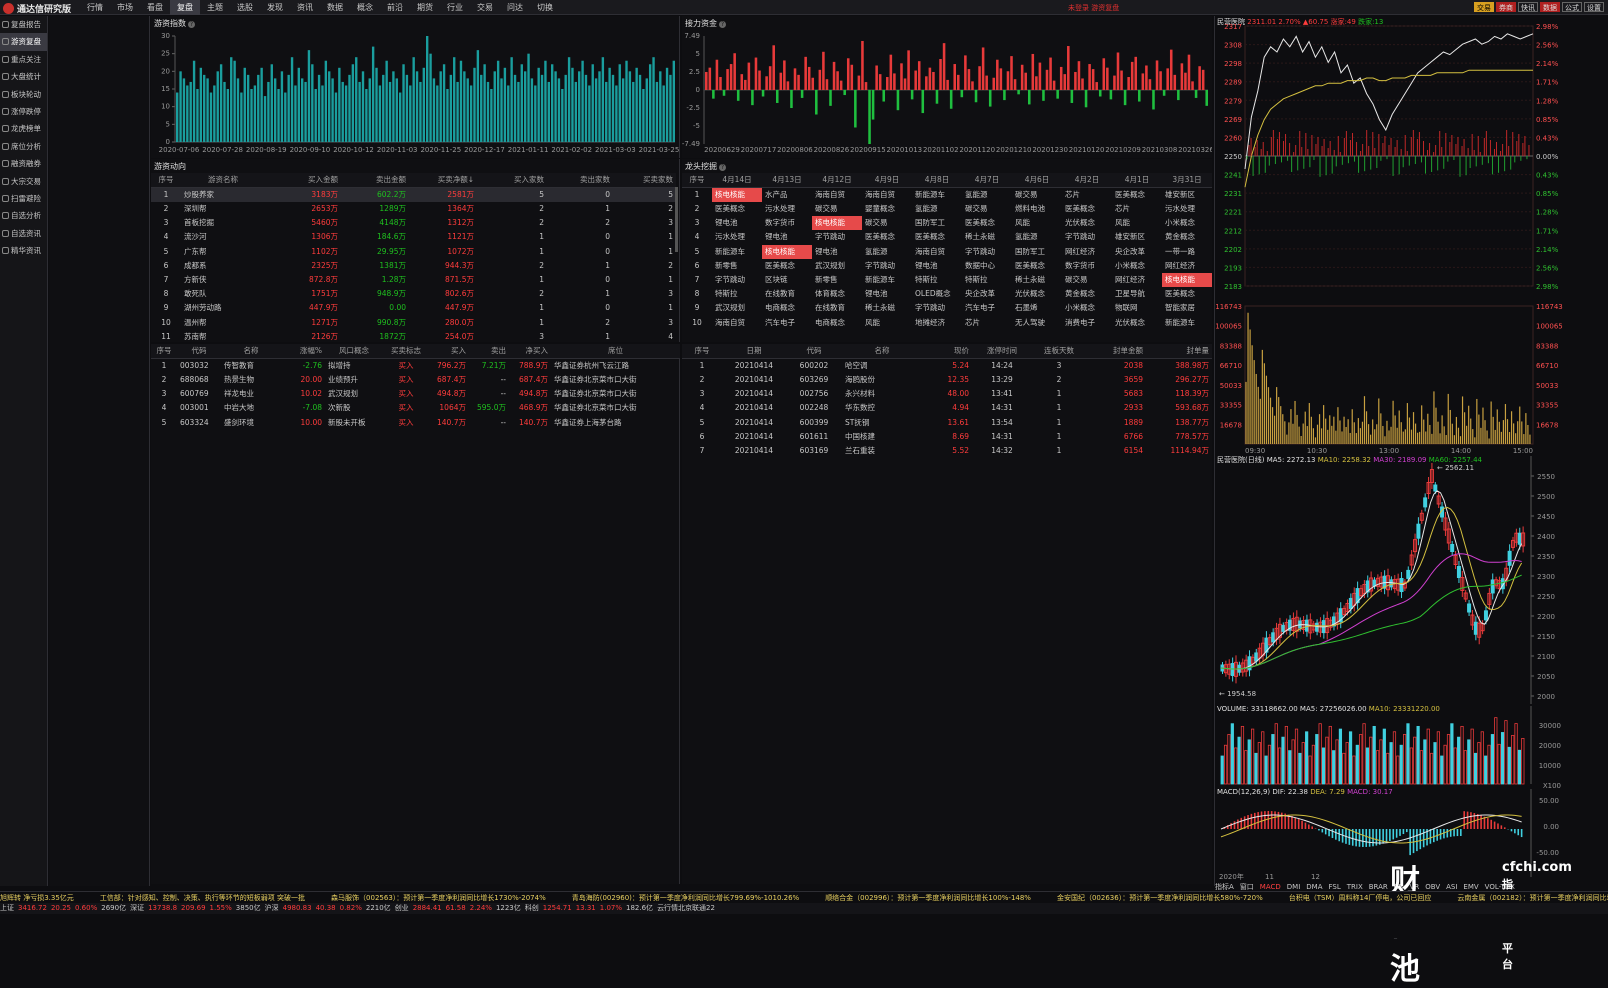  Describe the element at coordinates (303, 351) in the screenshot. I see `column-header: 涨幅%` at that location.